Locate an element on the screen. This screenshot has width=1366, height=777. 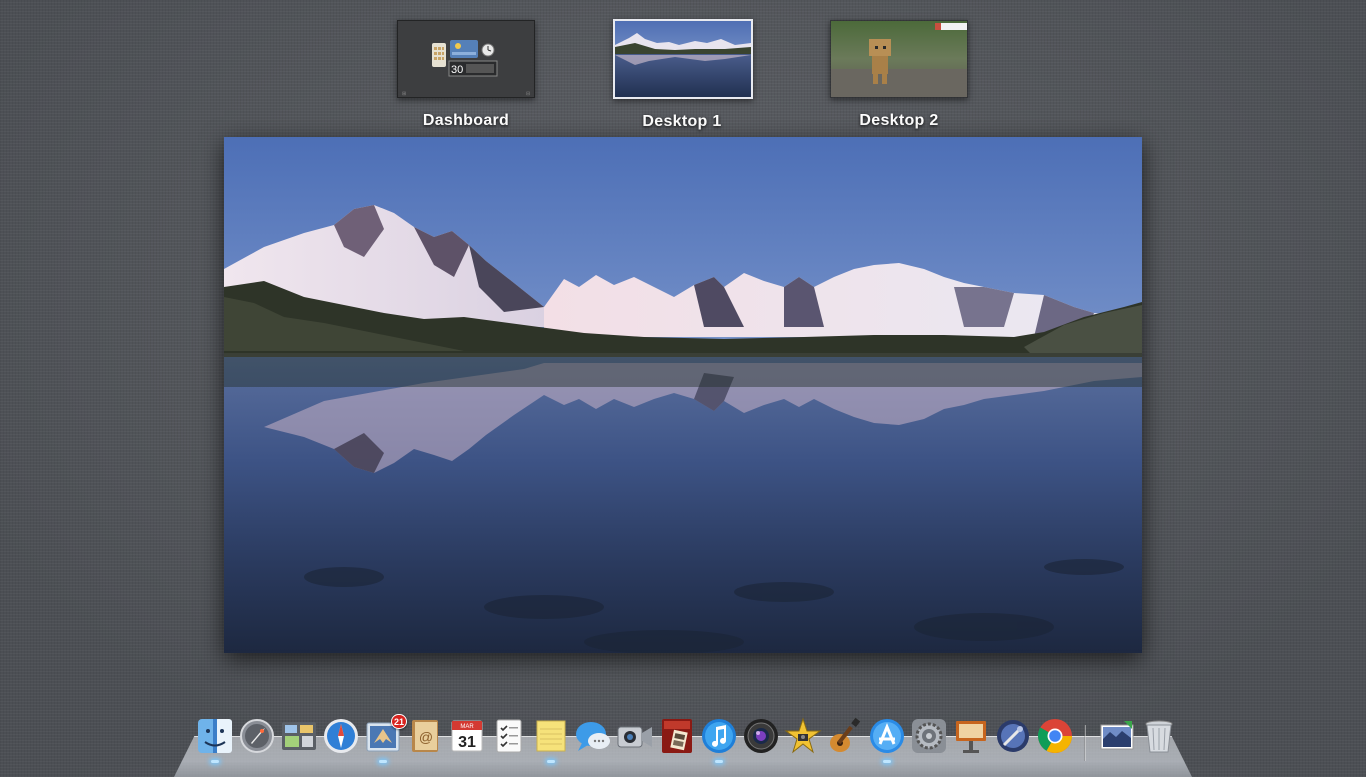
keynote-icon is located at coordinates (971, 737).